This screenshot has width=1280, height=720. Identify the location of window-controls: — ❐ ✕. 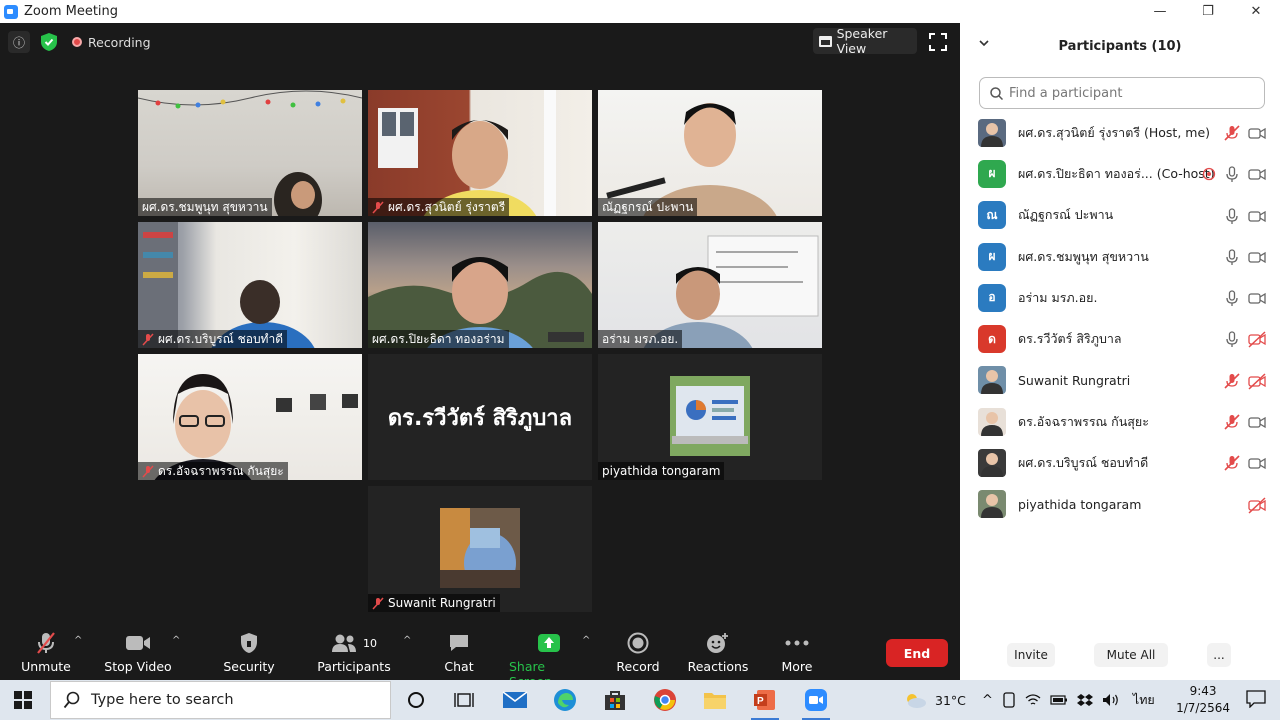
(1208, 11).